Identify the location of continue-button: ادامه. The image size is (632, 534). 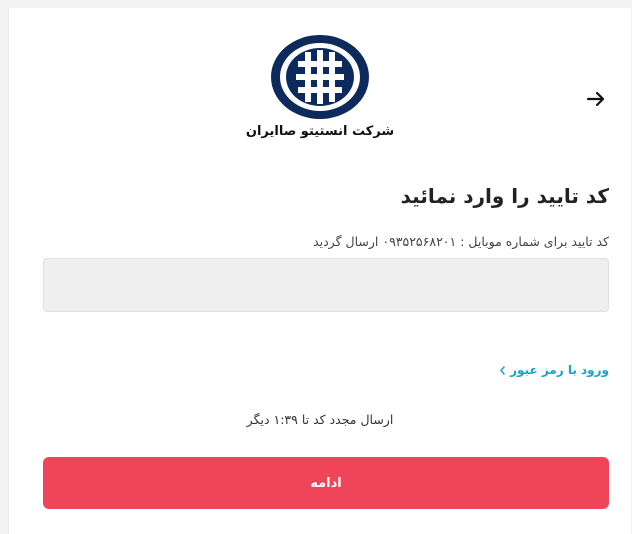
(326, 483).